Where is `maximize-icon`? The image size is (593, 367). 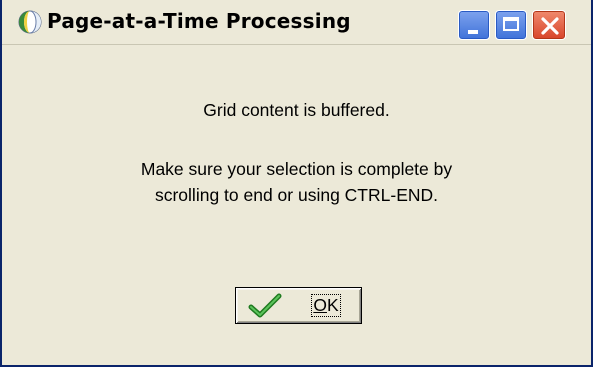
maximize-icon is located at coordinates (511, 24).